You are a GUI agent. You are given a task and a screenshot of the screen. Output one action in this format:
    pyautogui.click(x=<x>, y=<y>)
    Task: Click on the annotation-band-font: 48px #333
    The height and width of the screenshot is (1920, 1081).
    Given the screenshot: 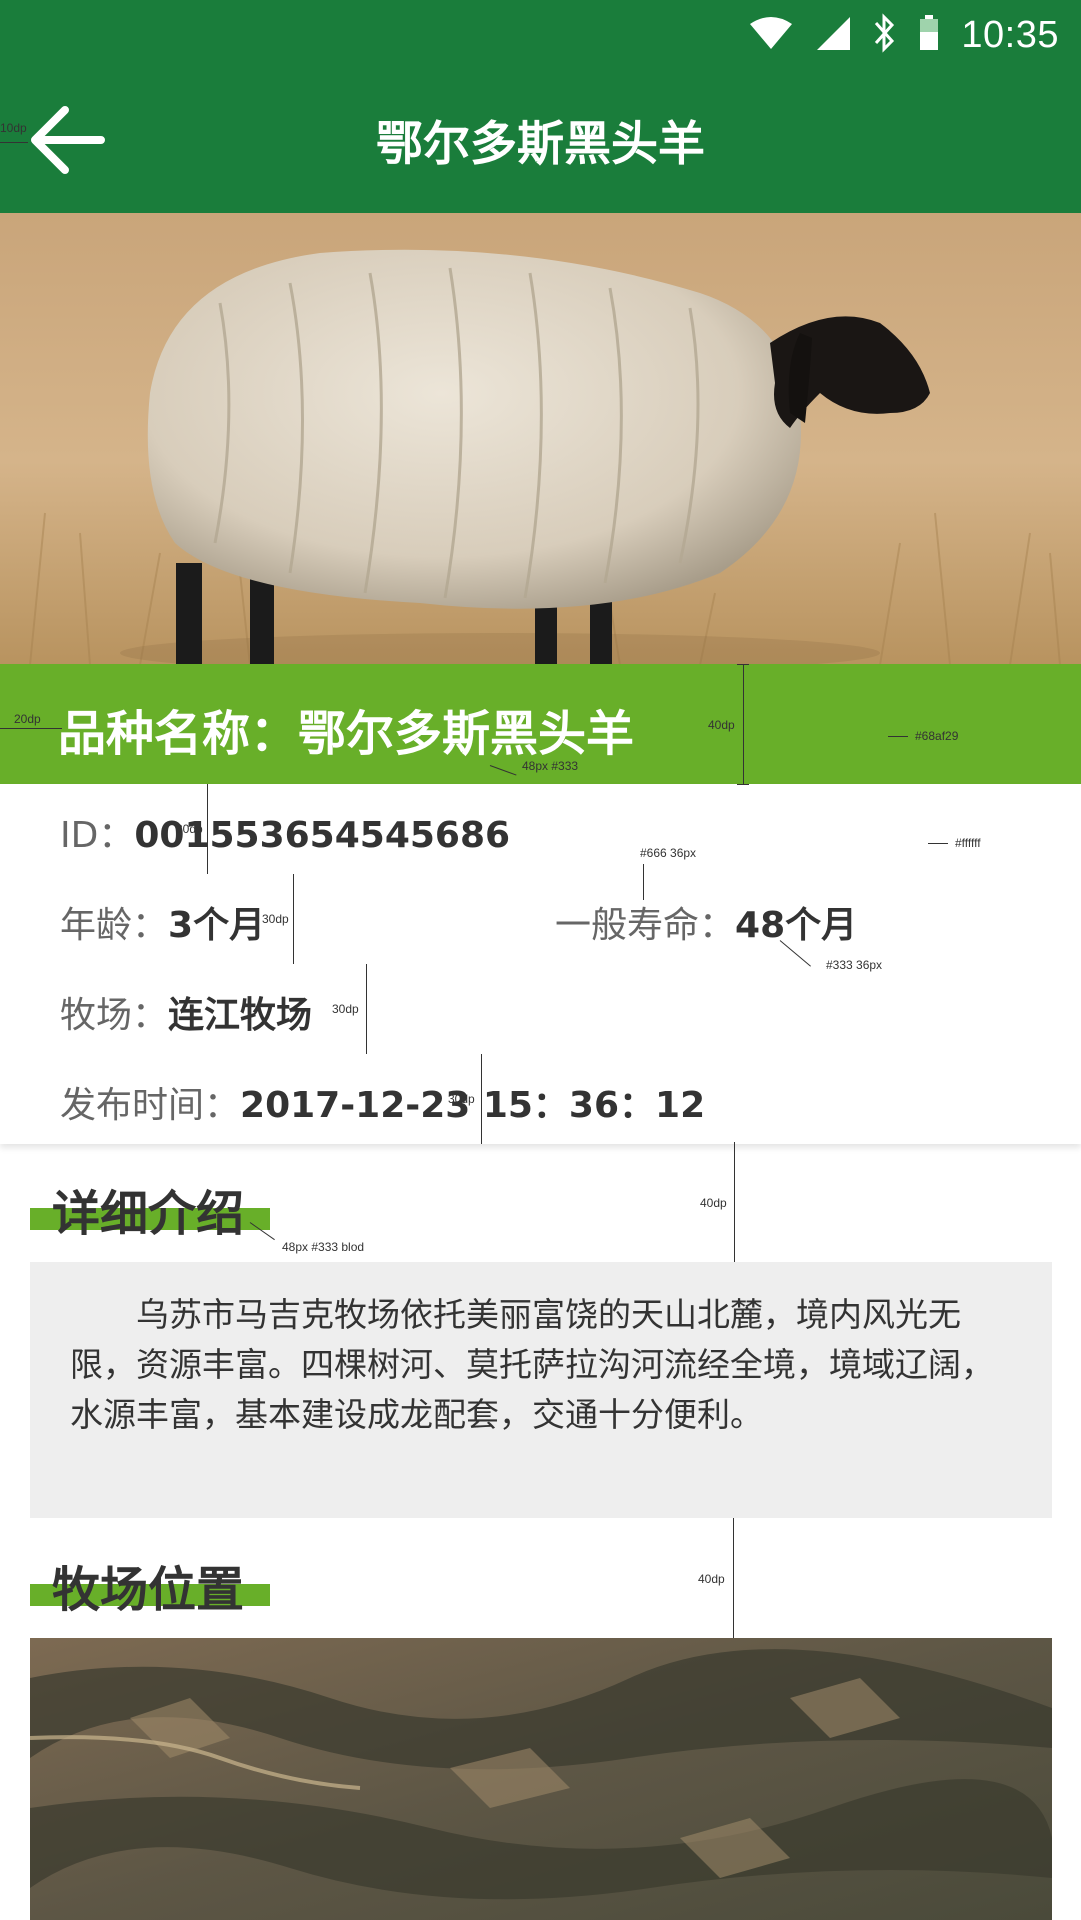 What is the action you would take?
    pyautogui.click(x=550, y=766)
    